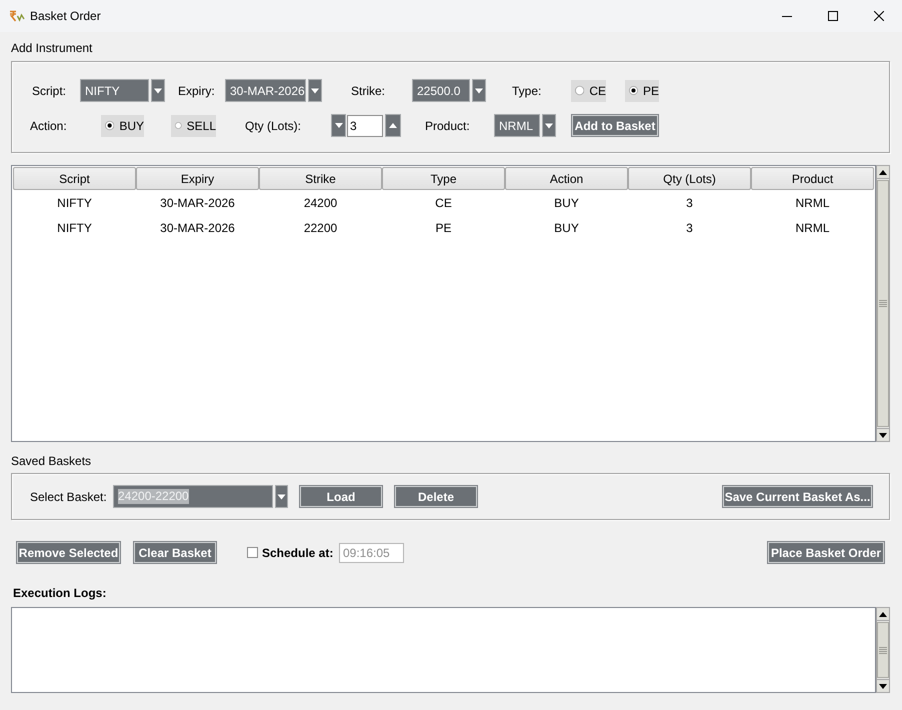  I want to click on increment-button, so click(393, 125).